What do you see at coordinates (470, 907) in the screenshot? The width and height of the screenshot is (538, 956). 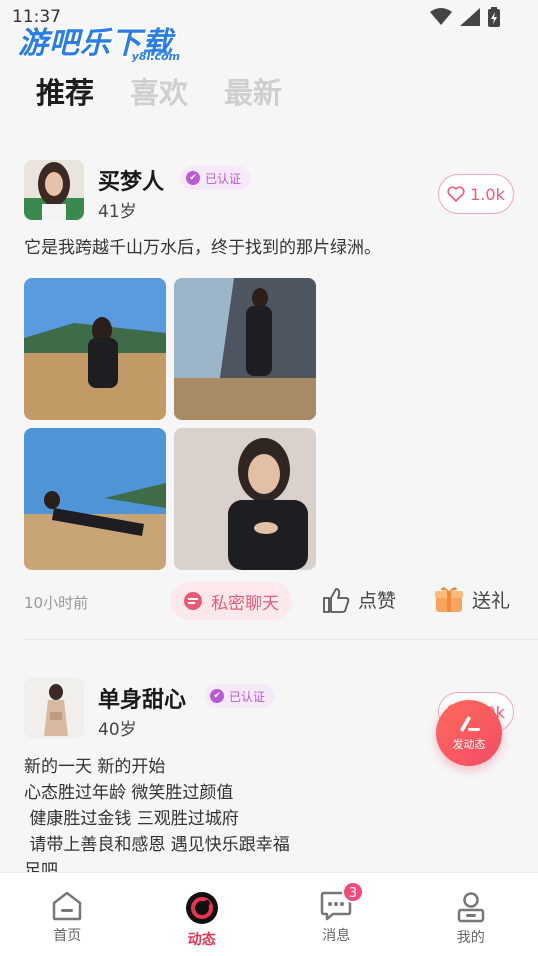 I see `profile-icon` at bounding box center [470, 907].